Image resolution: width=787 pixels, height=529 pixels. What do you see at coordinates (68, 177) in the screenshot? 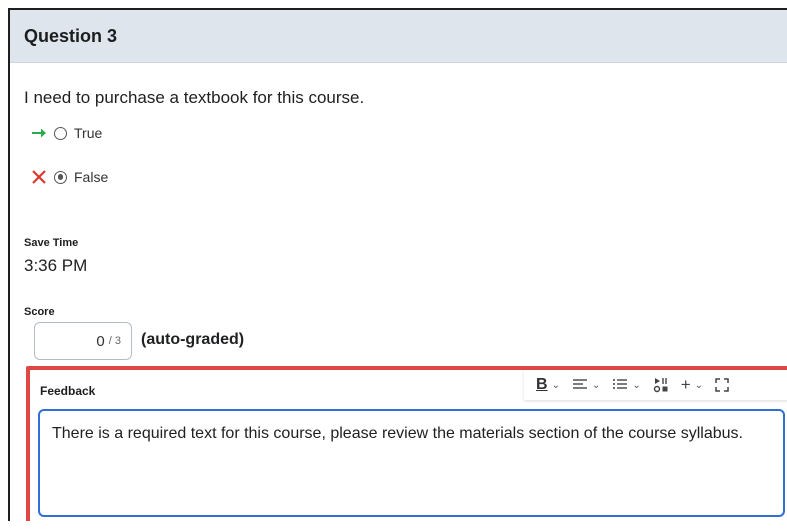
I see `option-false: False` at bounding box center [68, 177].